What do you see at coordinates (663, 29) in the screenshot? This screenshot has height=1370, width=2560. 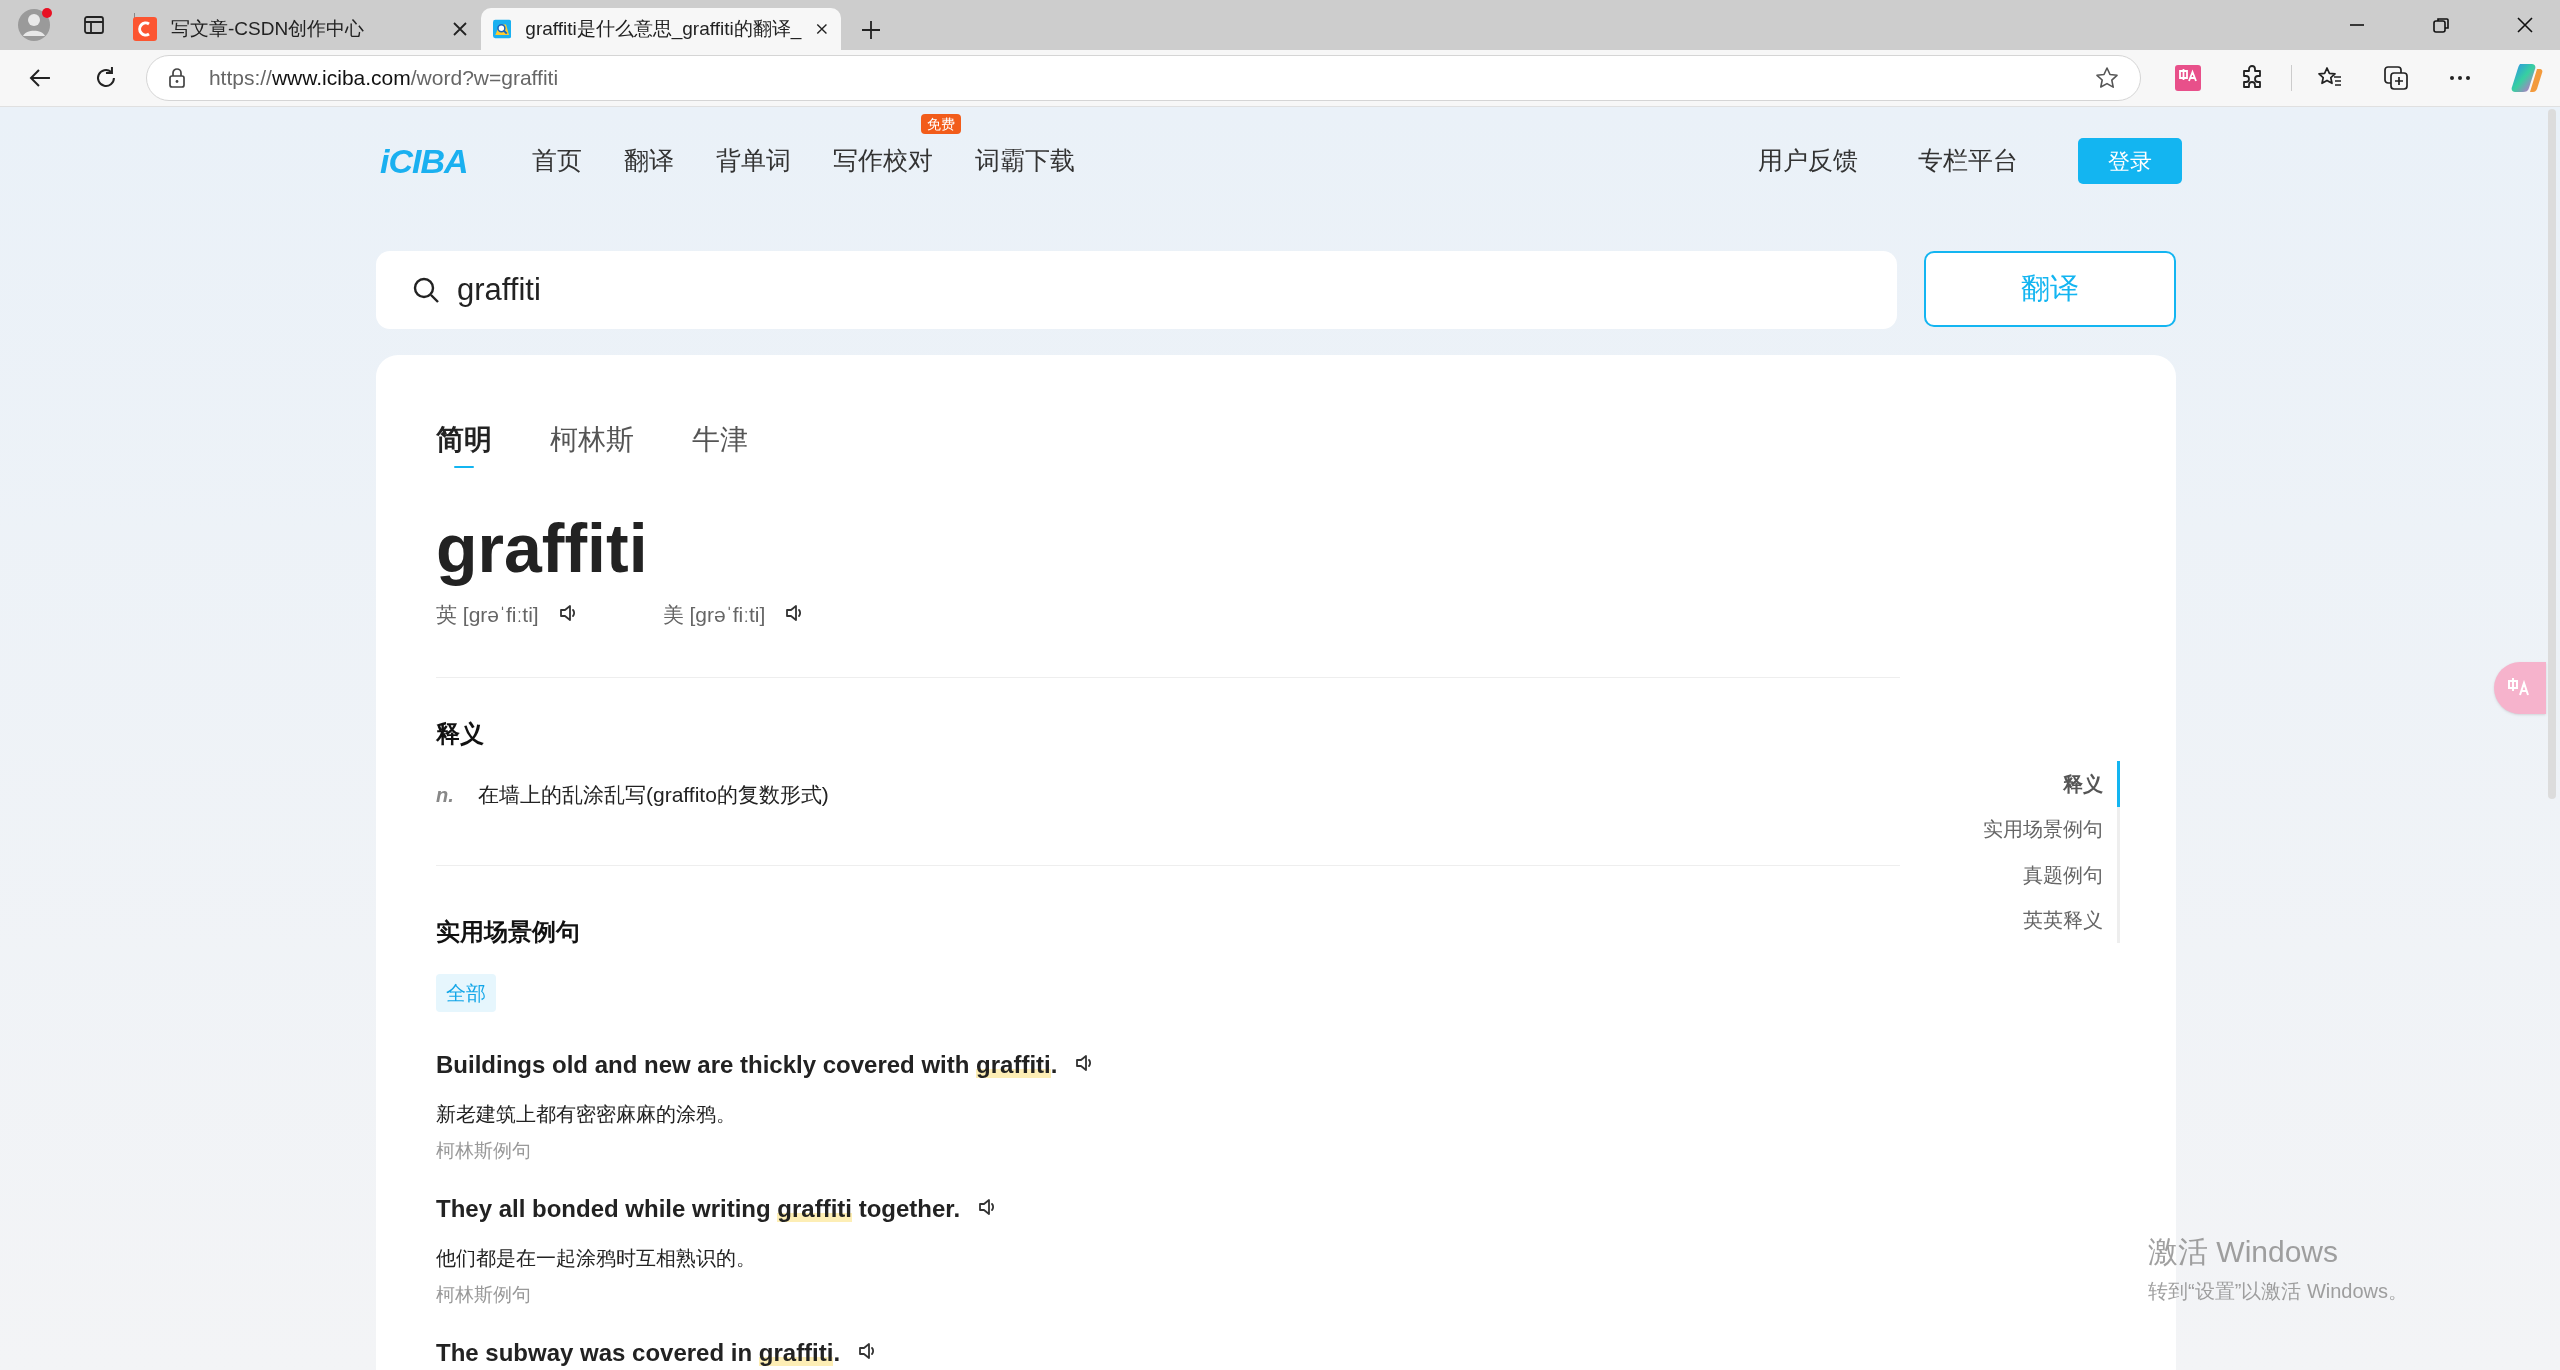 I see `tab-title: graffiti是什么意思_graffiti的翻译_` at bounding box center [663, 29].